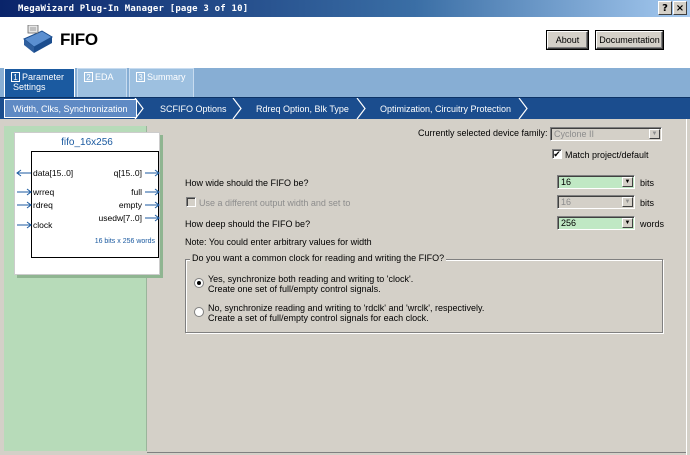 Image resolution: width=690 pixels, height=455 pixels. What do you see at coordinates (688, 287) in the screenshot?
I see `right-edge` at bounding box center [688, 287].